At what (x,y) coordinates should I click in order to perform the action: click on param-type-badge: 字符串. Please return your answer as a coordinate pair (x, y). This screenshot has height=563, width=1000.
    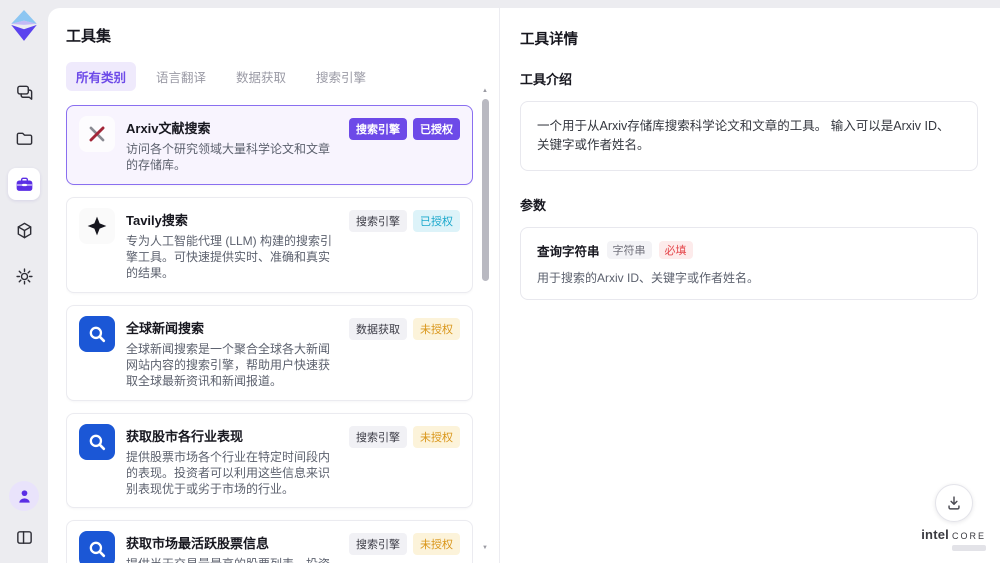
    Looking at the image, I should click on (629, 250).